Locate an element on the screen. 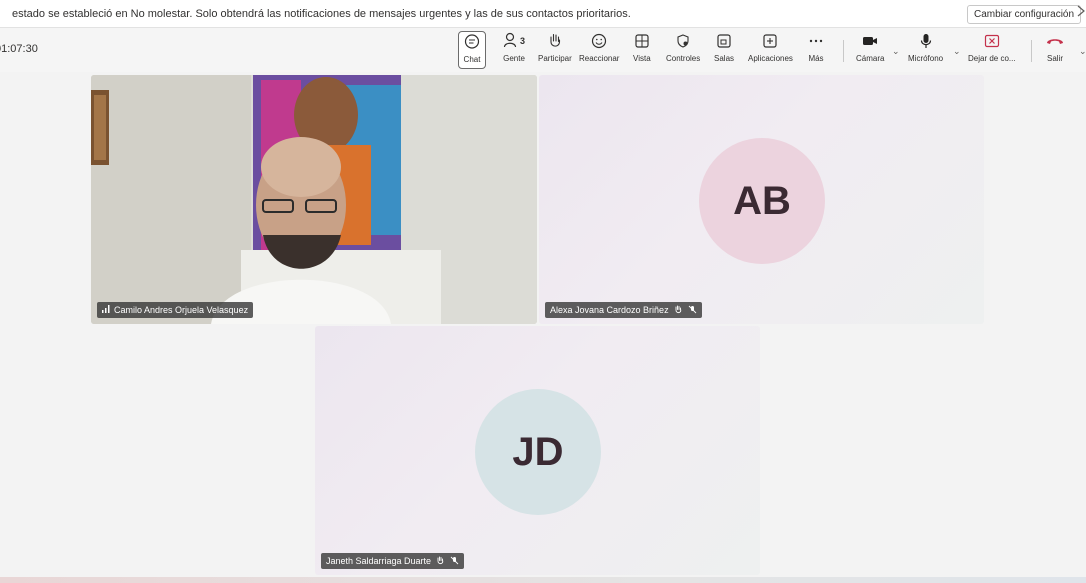  camera-label: Cámara is located at coordinates (870, 58).